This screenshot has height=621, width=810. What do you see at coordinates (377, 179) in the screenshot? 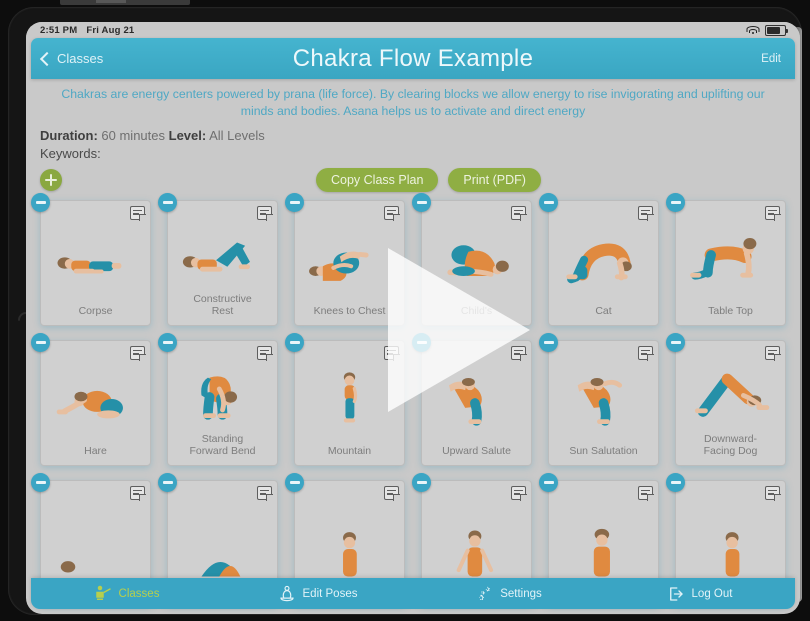
I see `copy-class-plan-button: Copy Class Plan` at bounding box center [377, 179].